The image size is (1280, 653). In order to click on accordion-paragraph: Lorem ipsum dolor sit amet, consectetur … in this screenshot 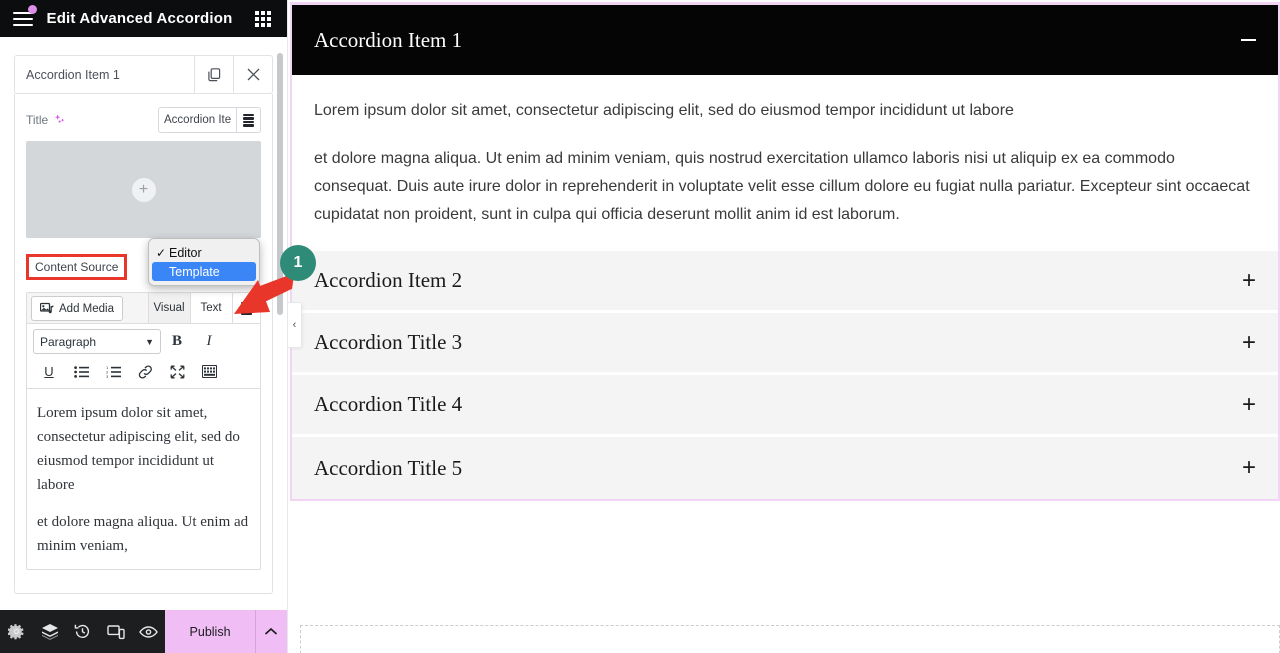, I will do `click(664, 110)`.